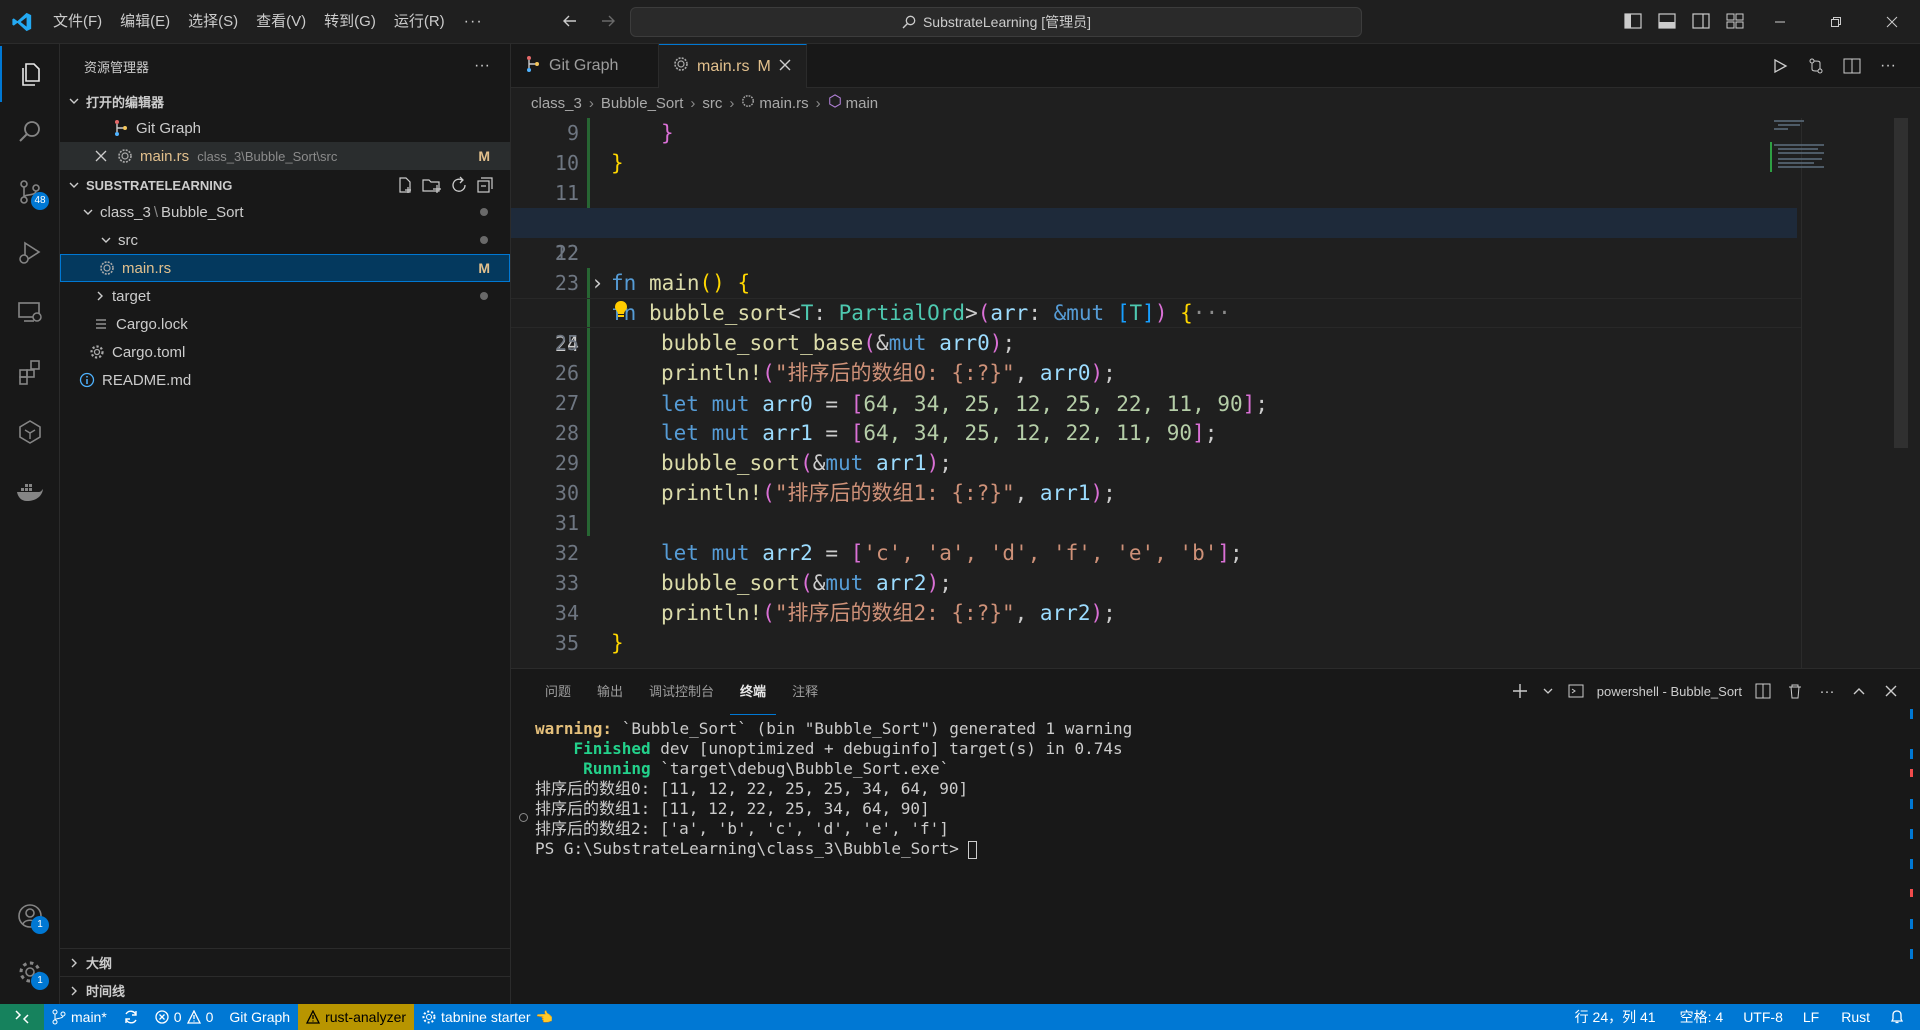  Describe the element at coordinates (285, 296) in the screenshot. I see `tree-folder-target: target` at that location.